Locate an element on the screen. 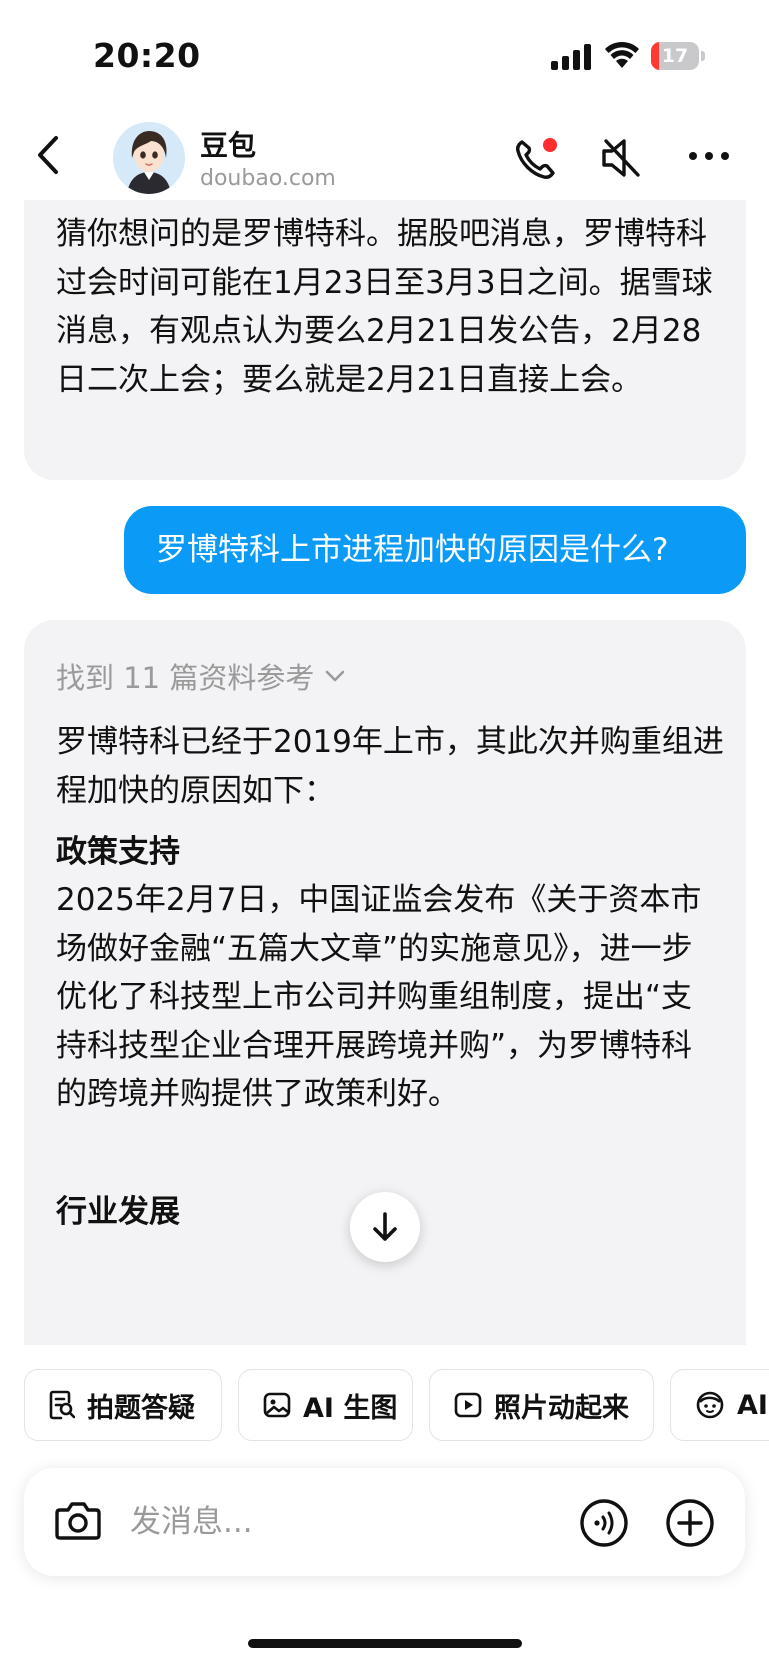 This screenshot has height=1665, width=769. play-icon is located at coordinates (468, 1405).